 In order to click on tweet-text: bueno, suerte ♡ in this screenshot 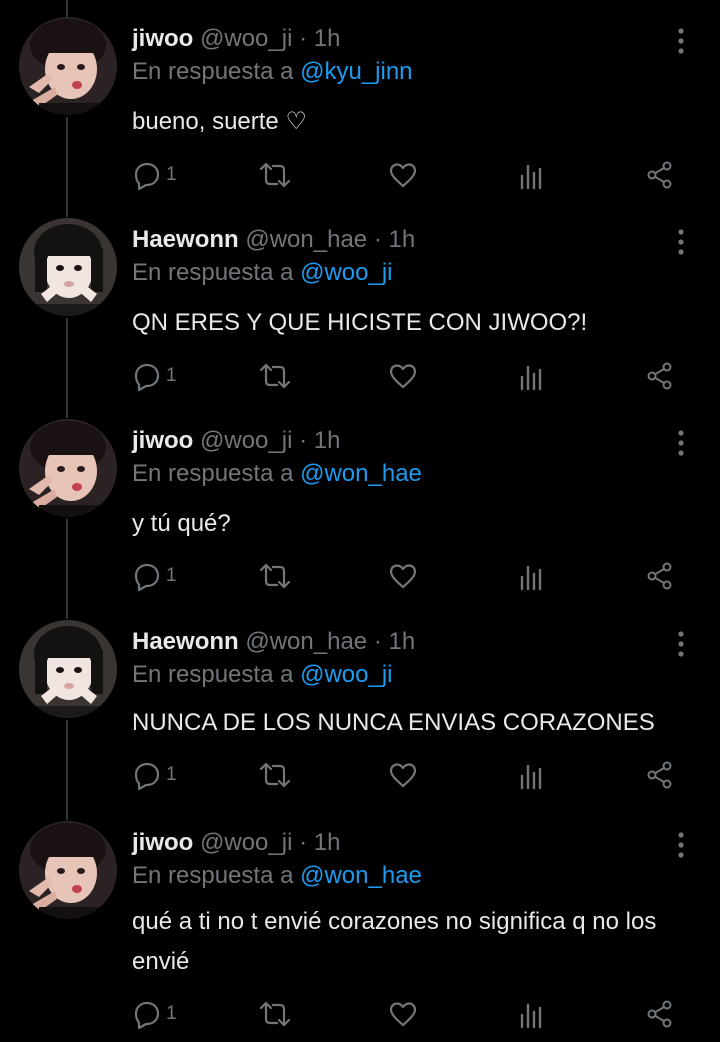, I will do `click(219, 121)`.